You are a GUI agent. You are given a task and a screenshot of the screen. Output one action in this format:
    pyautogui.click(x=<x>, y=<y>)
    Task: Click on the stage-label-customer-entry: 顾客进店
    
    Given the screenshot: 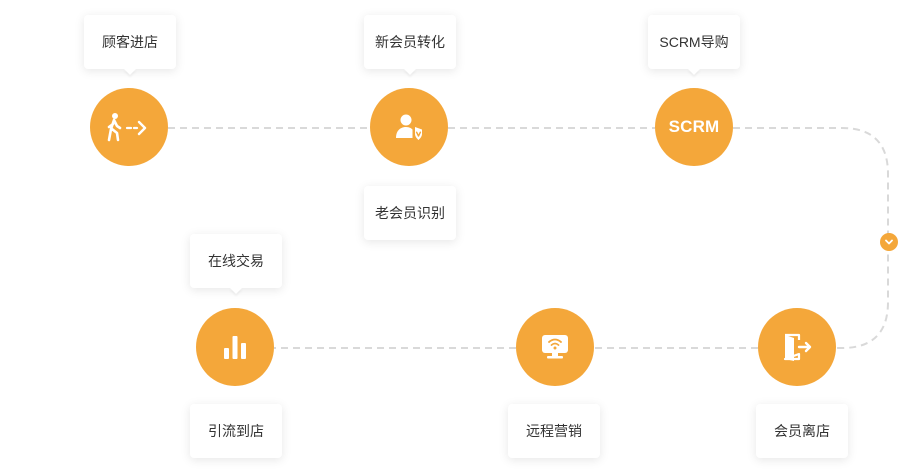 What is the action you would take?
    pyautogui.click(x=130, y=42)
    